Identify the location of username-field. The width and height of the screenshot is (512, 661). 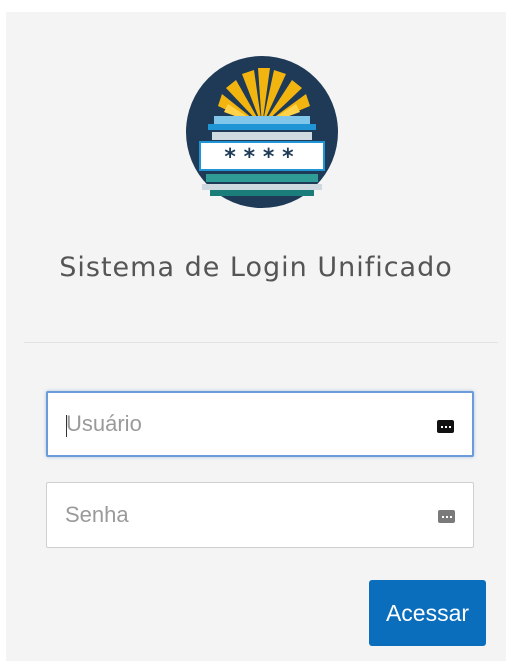
(260, 424).